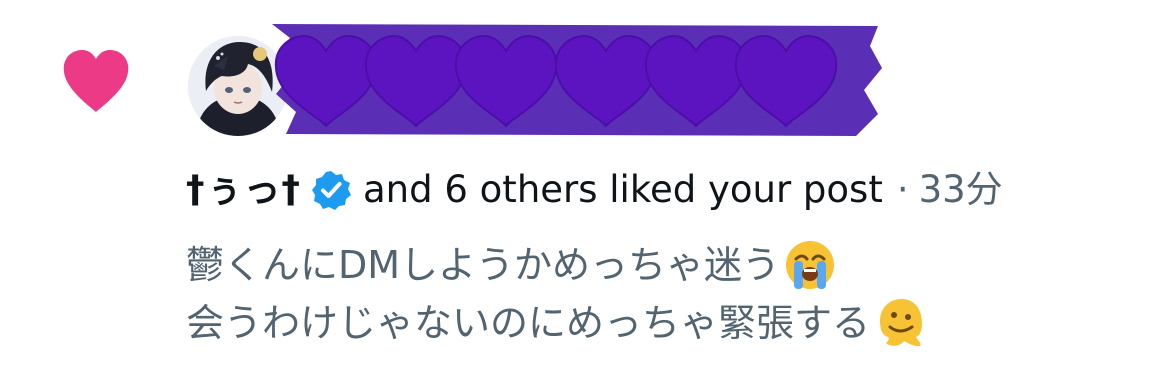  I want to click on timestamp: 33分, so click(960, 189).